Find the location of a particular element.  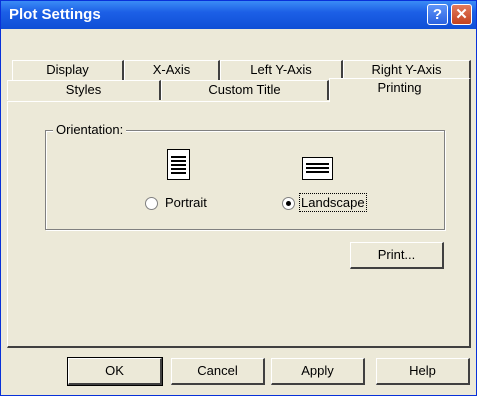

landscape-radio-label: Landscape is located at coordinates (333, 202).